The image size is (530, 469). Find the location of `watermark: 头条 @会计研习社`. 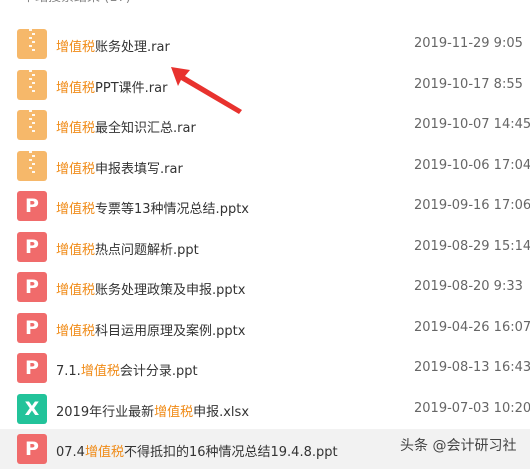

watermark: 头条 @会计研习社 is located at coordinates (458, 446).